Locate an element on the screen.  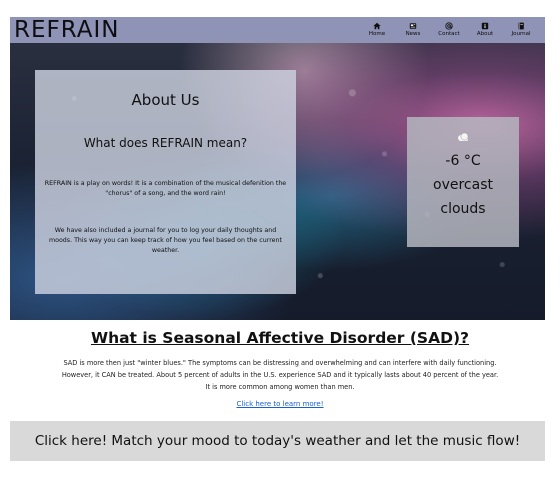
news-icon is located at coordinates (413, 26).